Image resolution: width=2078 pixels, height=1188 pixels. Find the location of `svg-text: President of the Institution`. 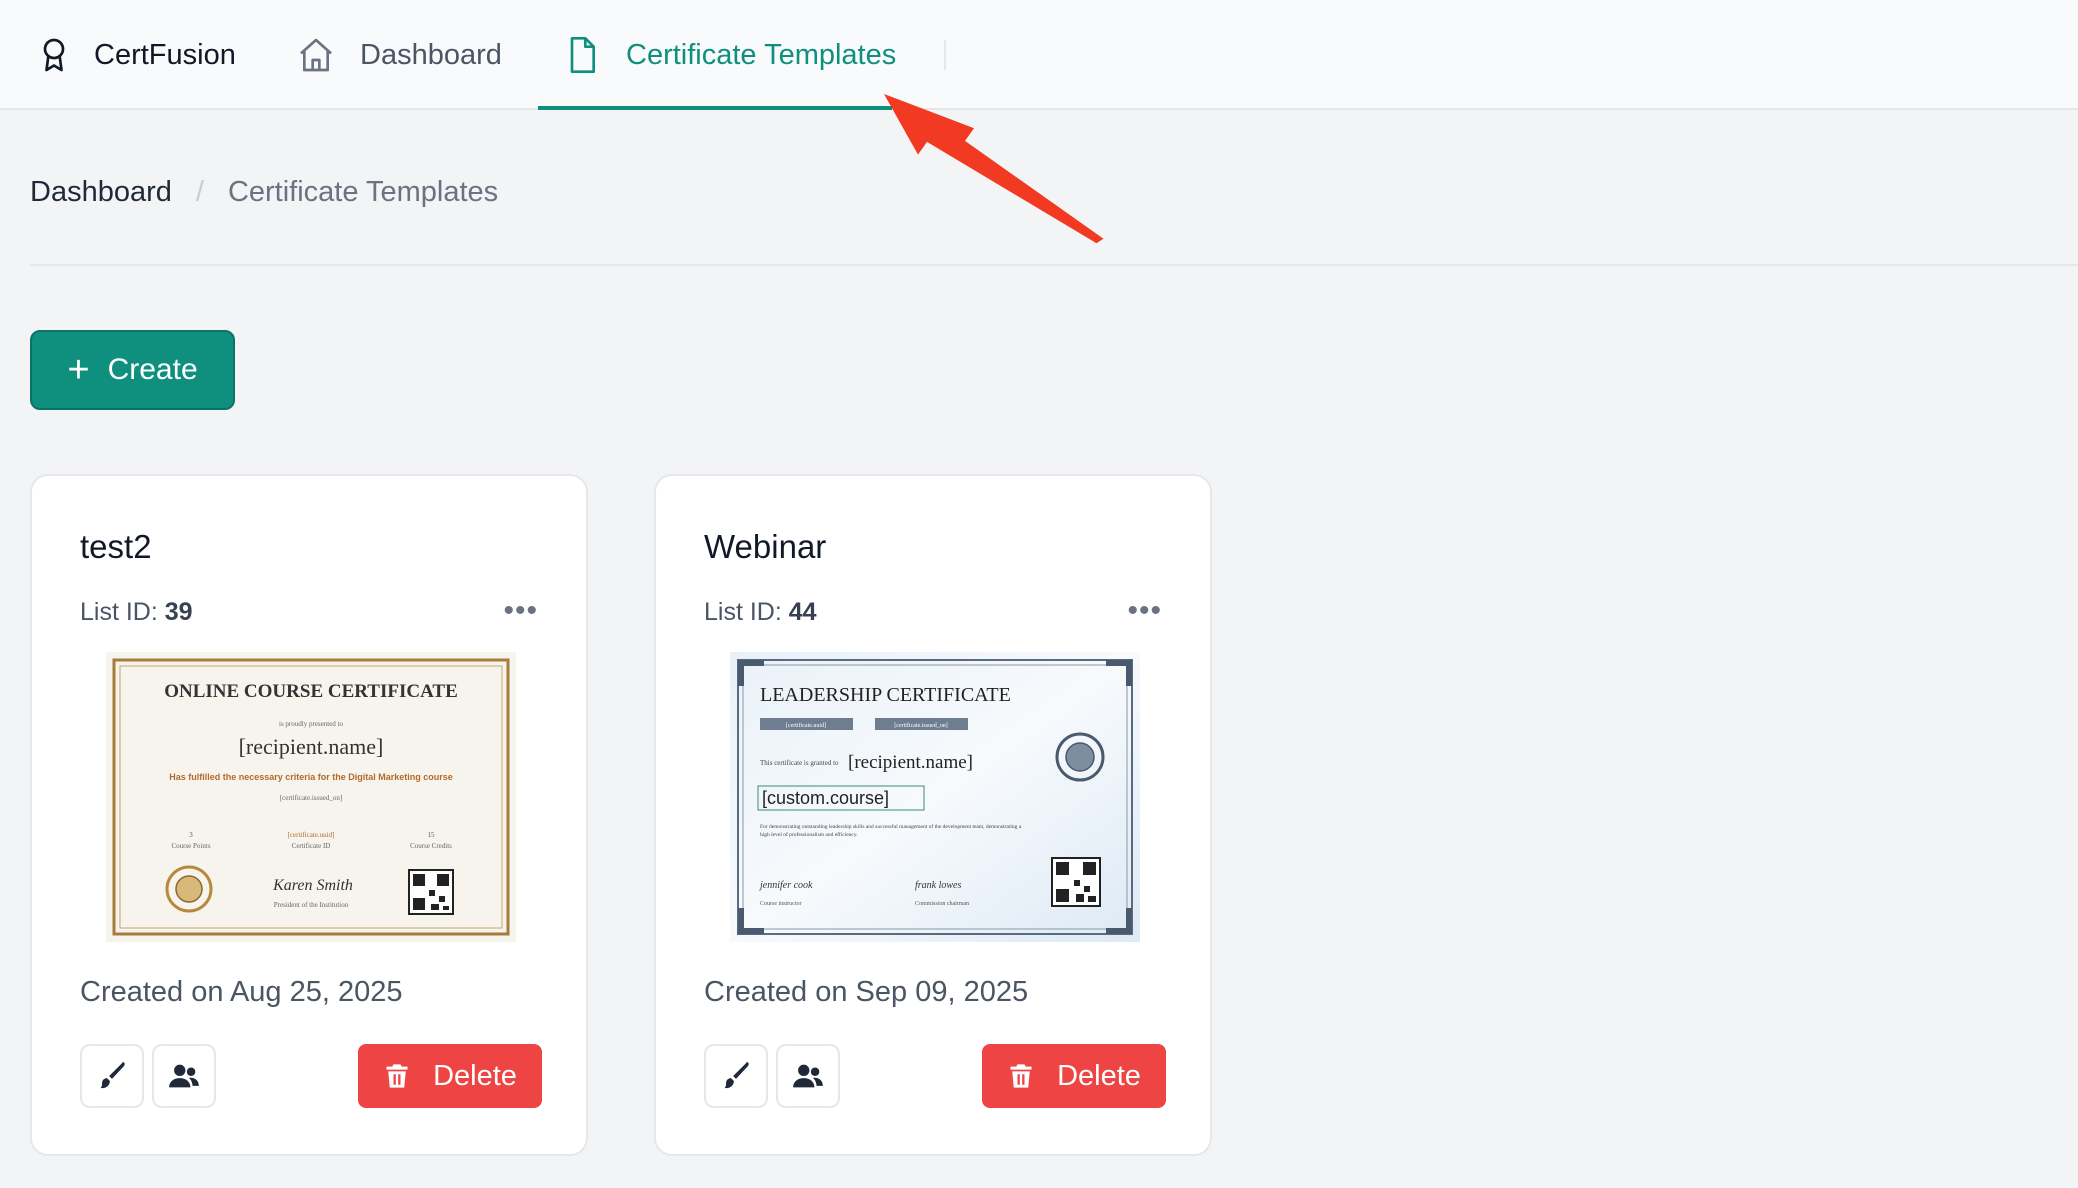

svg-text: President of the Institution is located at coordinates (311, 905).